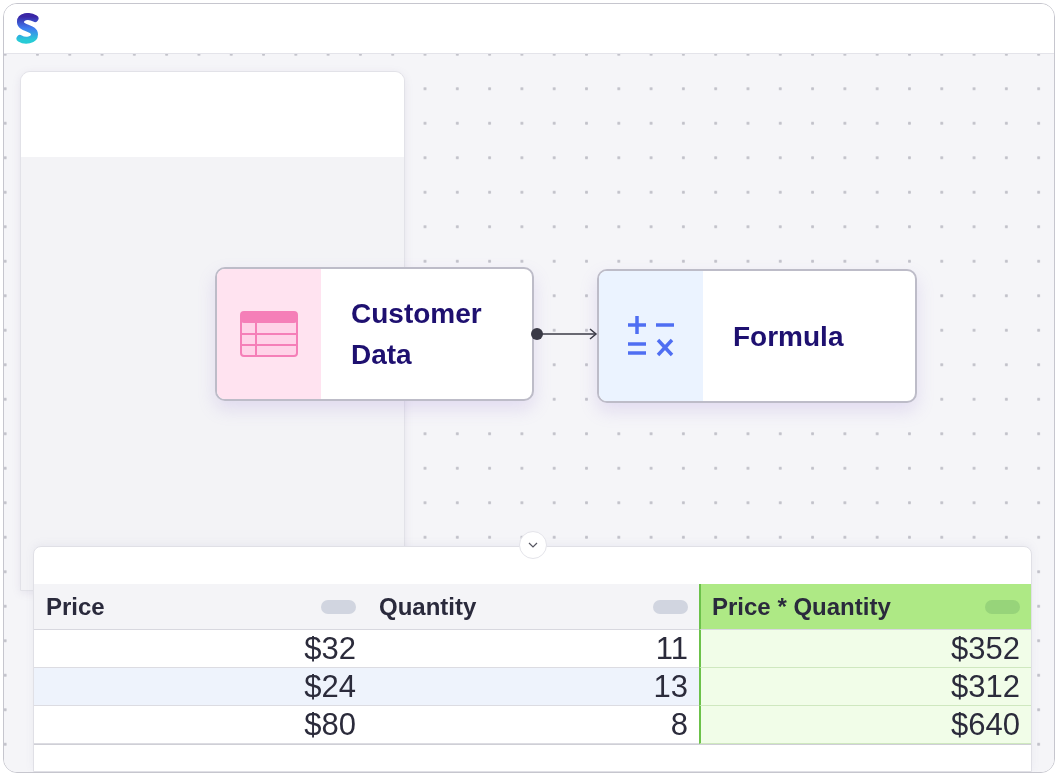 The height and width of the screenshot is (776, 1058). I want to click on flow-node: Customer Data, so click(374, 334).